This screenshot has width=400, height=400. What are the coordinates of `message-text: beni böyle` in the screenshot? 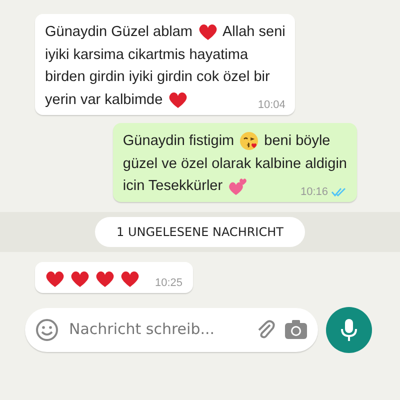 It's located at (297, 141).